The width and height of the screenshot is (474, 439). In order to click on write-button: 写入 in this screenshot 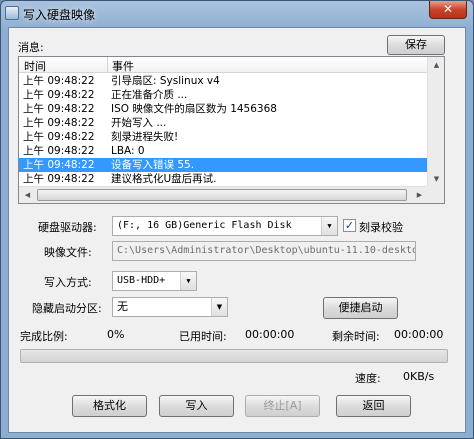, I will do `click(196, 406)`.